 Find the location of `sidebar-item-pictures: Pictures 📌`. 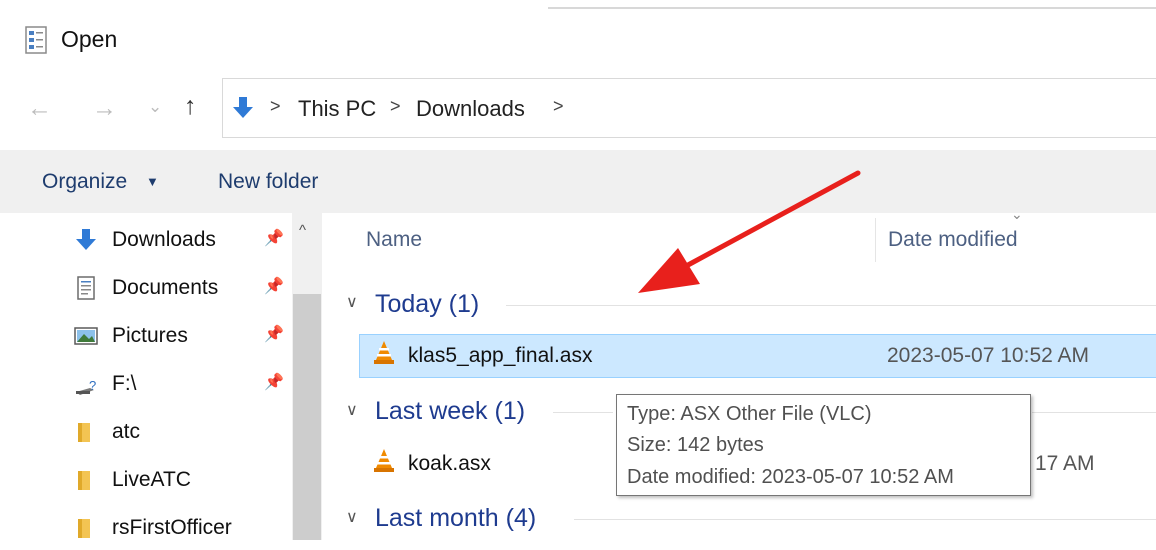

sidebar-item-pictures: Pictures 📌 is located at coordinates (181, 338).